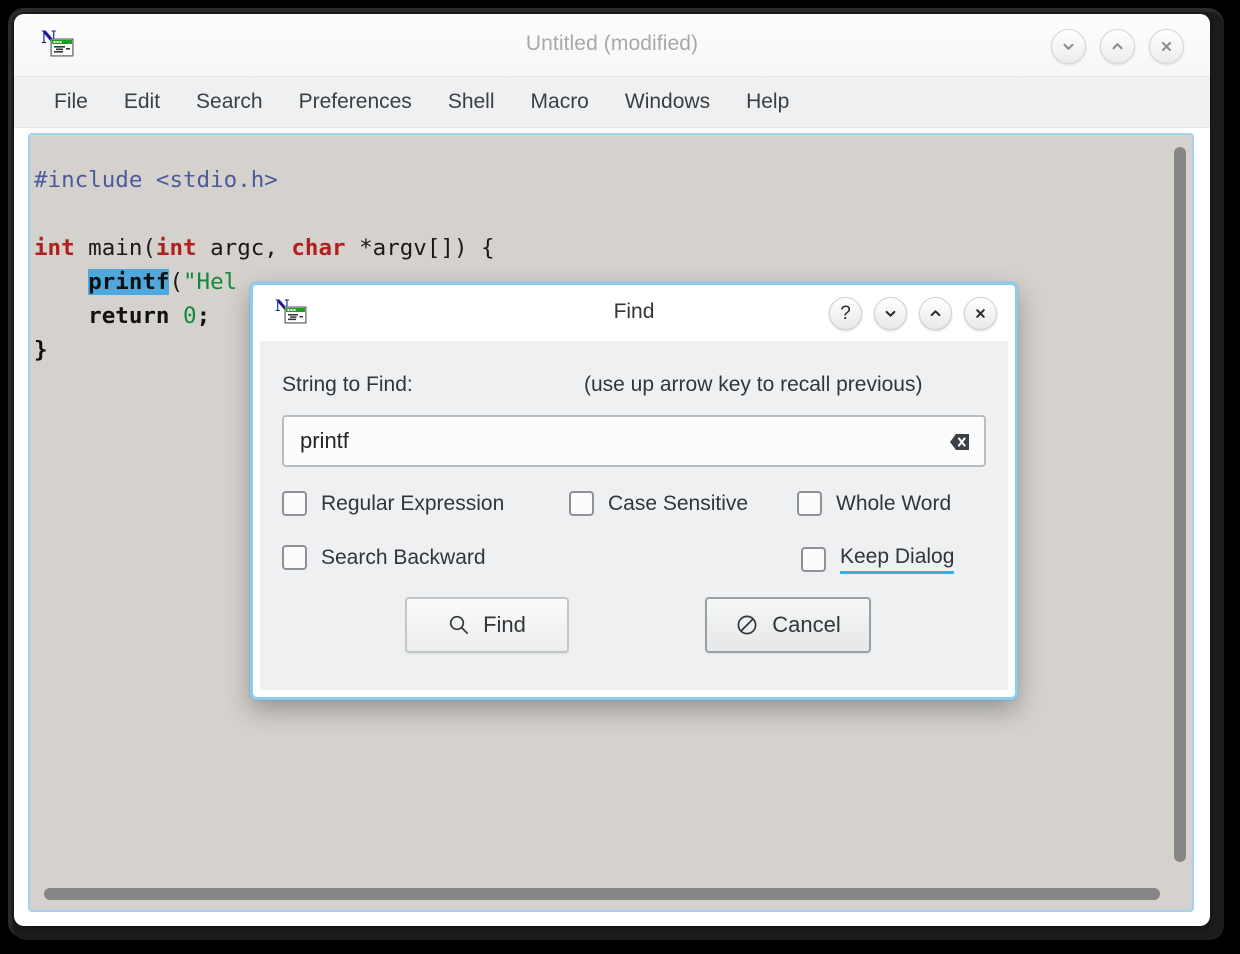 Image resolution: width=1240 pixels, height=954 pixels. I want to click on find-button-label: Find, so click(504, 624).